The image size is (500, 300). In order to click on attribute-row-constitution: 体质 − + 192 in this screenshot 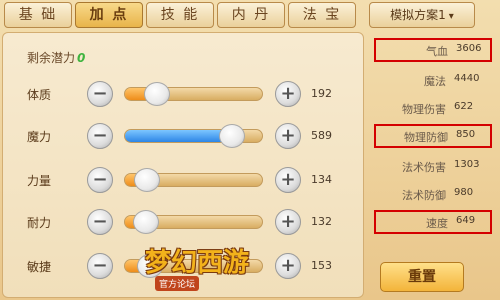, I will do `click(184, 94)`.